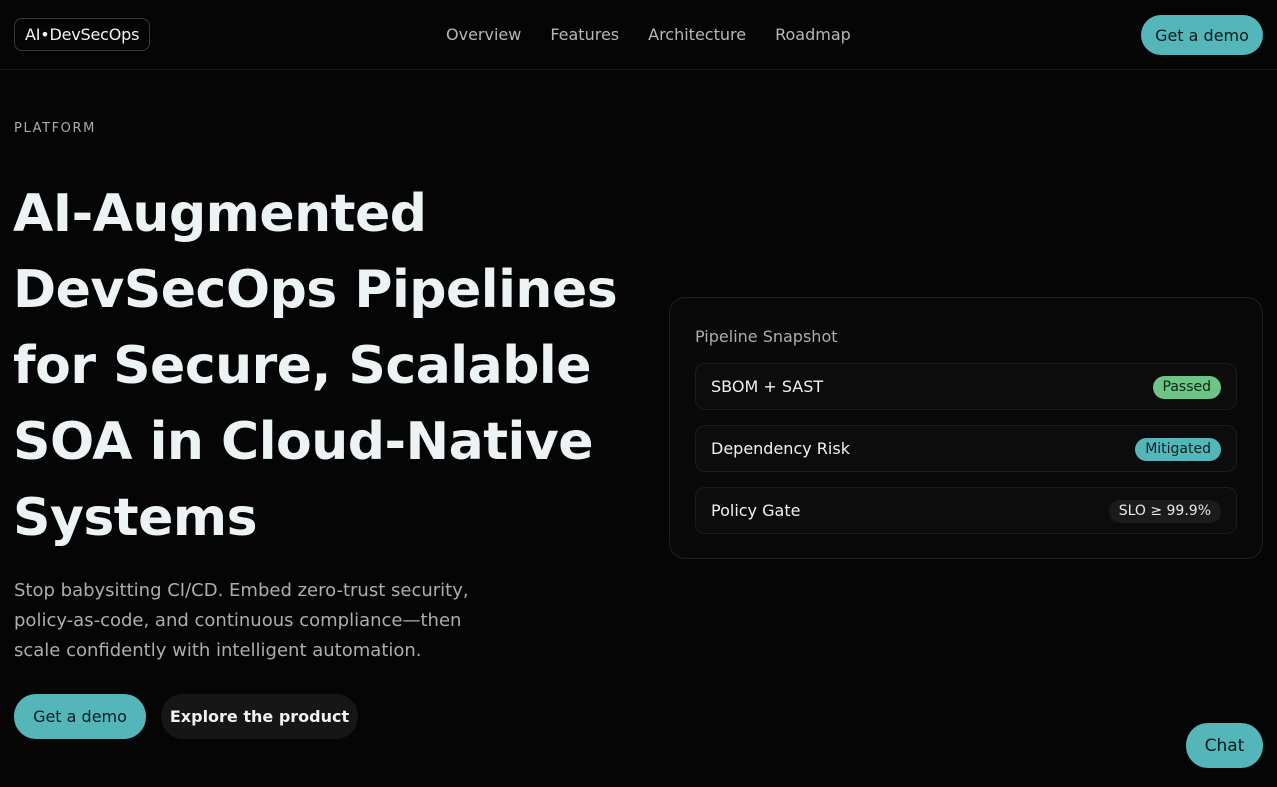  Describe the element at coordinates (813, 35) in the screenshot. I see `nav-roadmap-link: Roadmap` at that location.